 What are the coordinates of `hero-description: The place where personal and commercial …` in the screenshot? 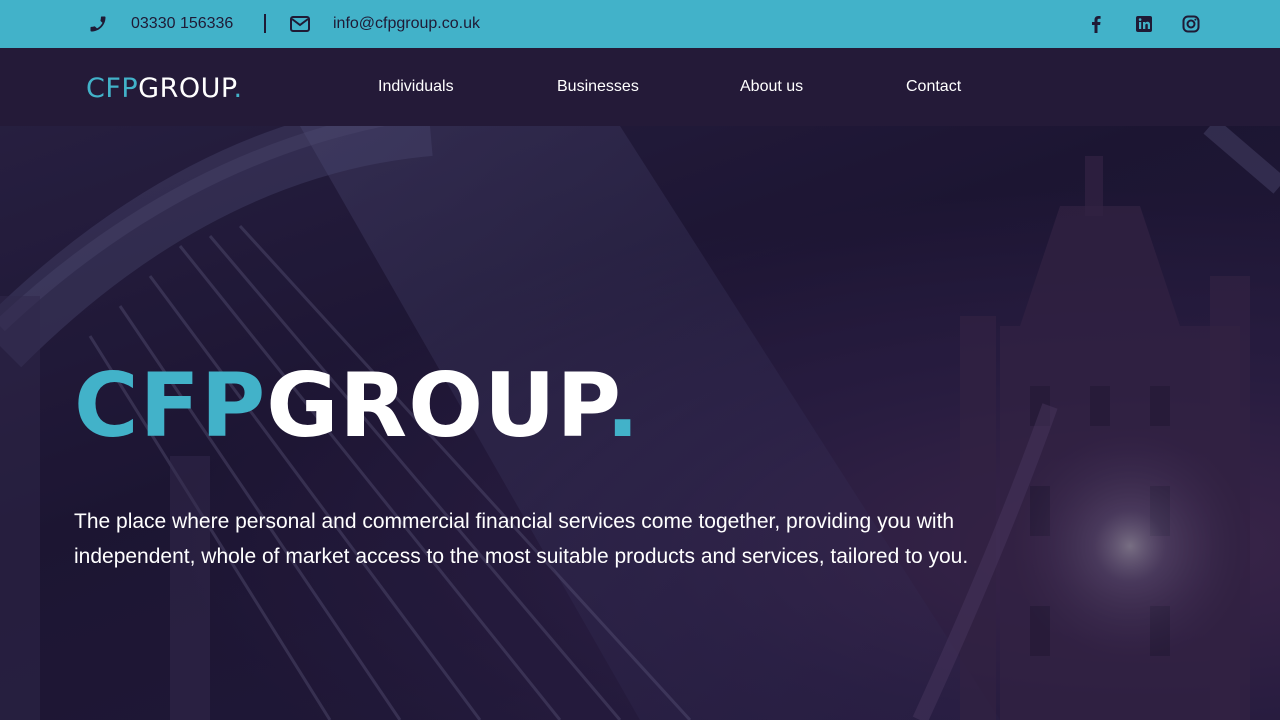 It's located at (521, 539).